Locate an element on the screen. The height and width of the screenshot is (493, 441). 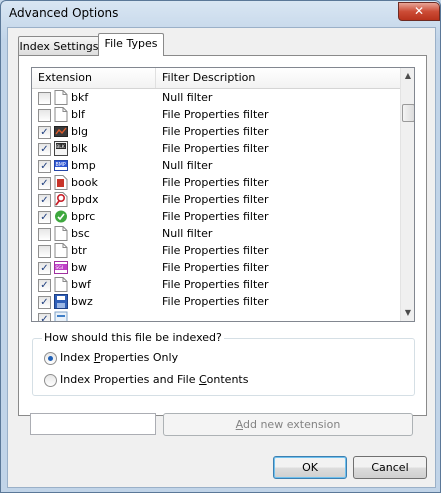
list-row-bwz: ✓ bwz File Properties filter is located at coordinates (216, 301).